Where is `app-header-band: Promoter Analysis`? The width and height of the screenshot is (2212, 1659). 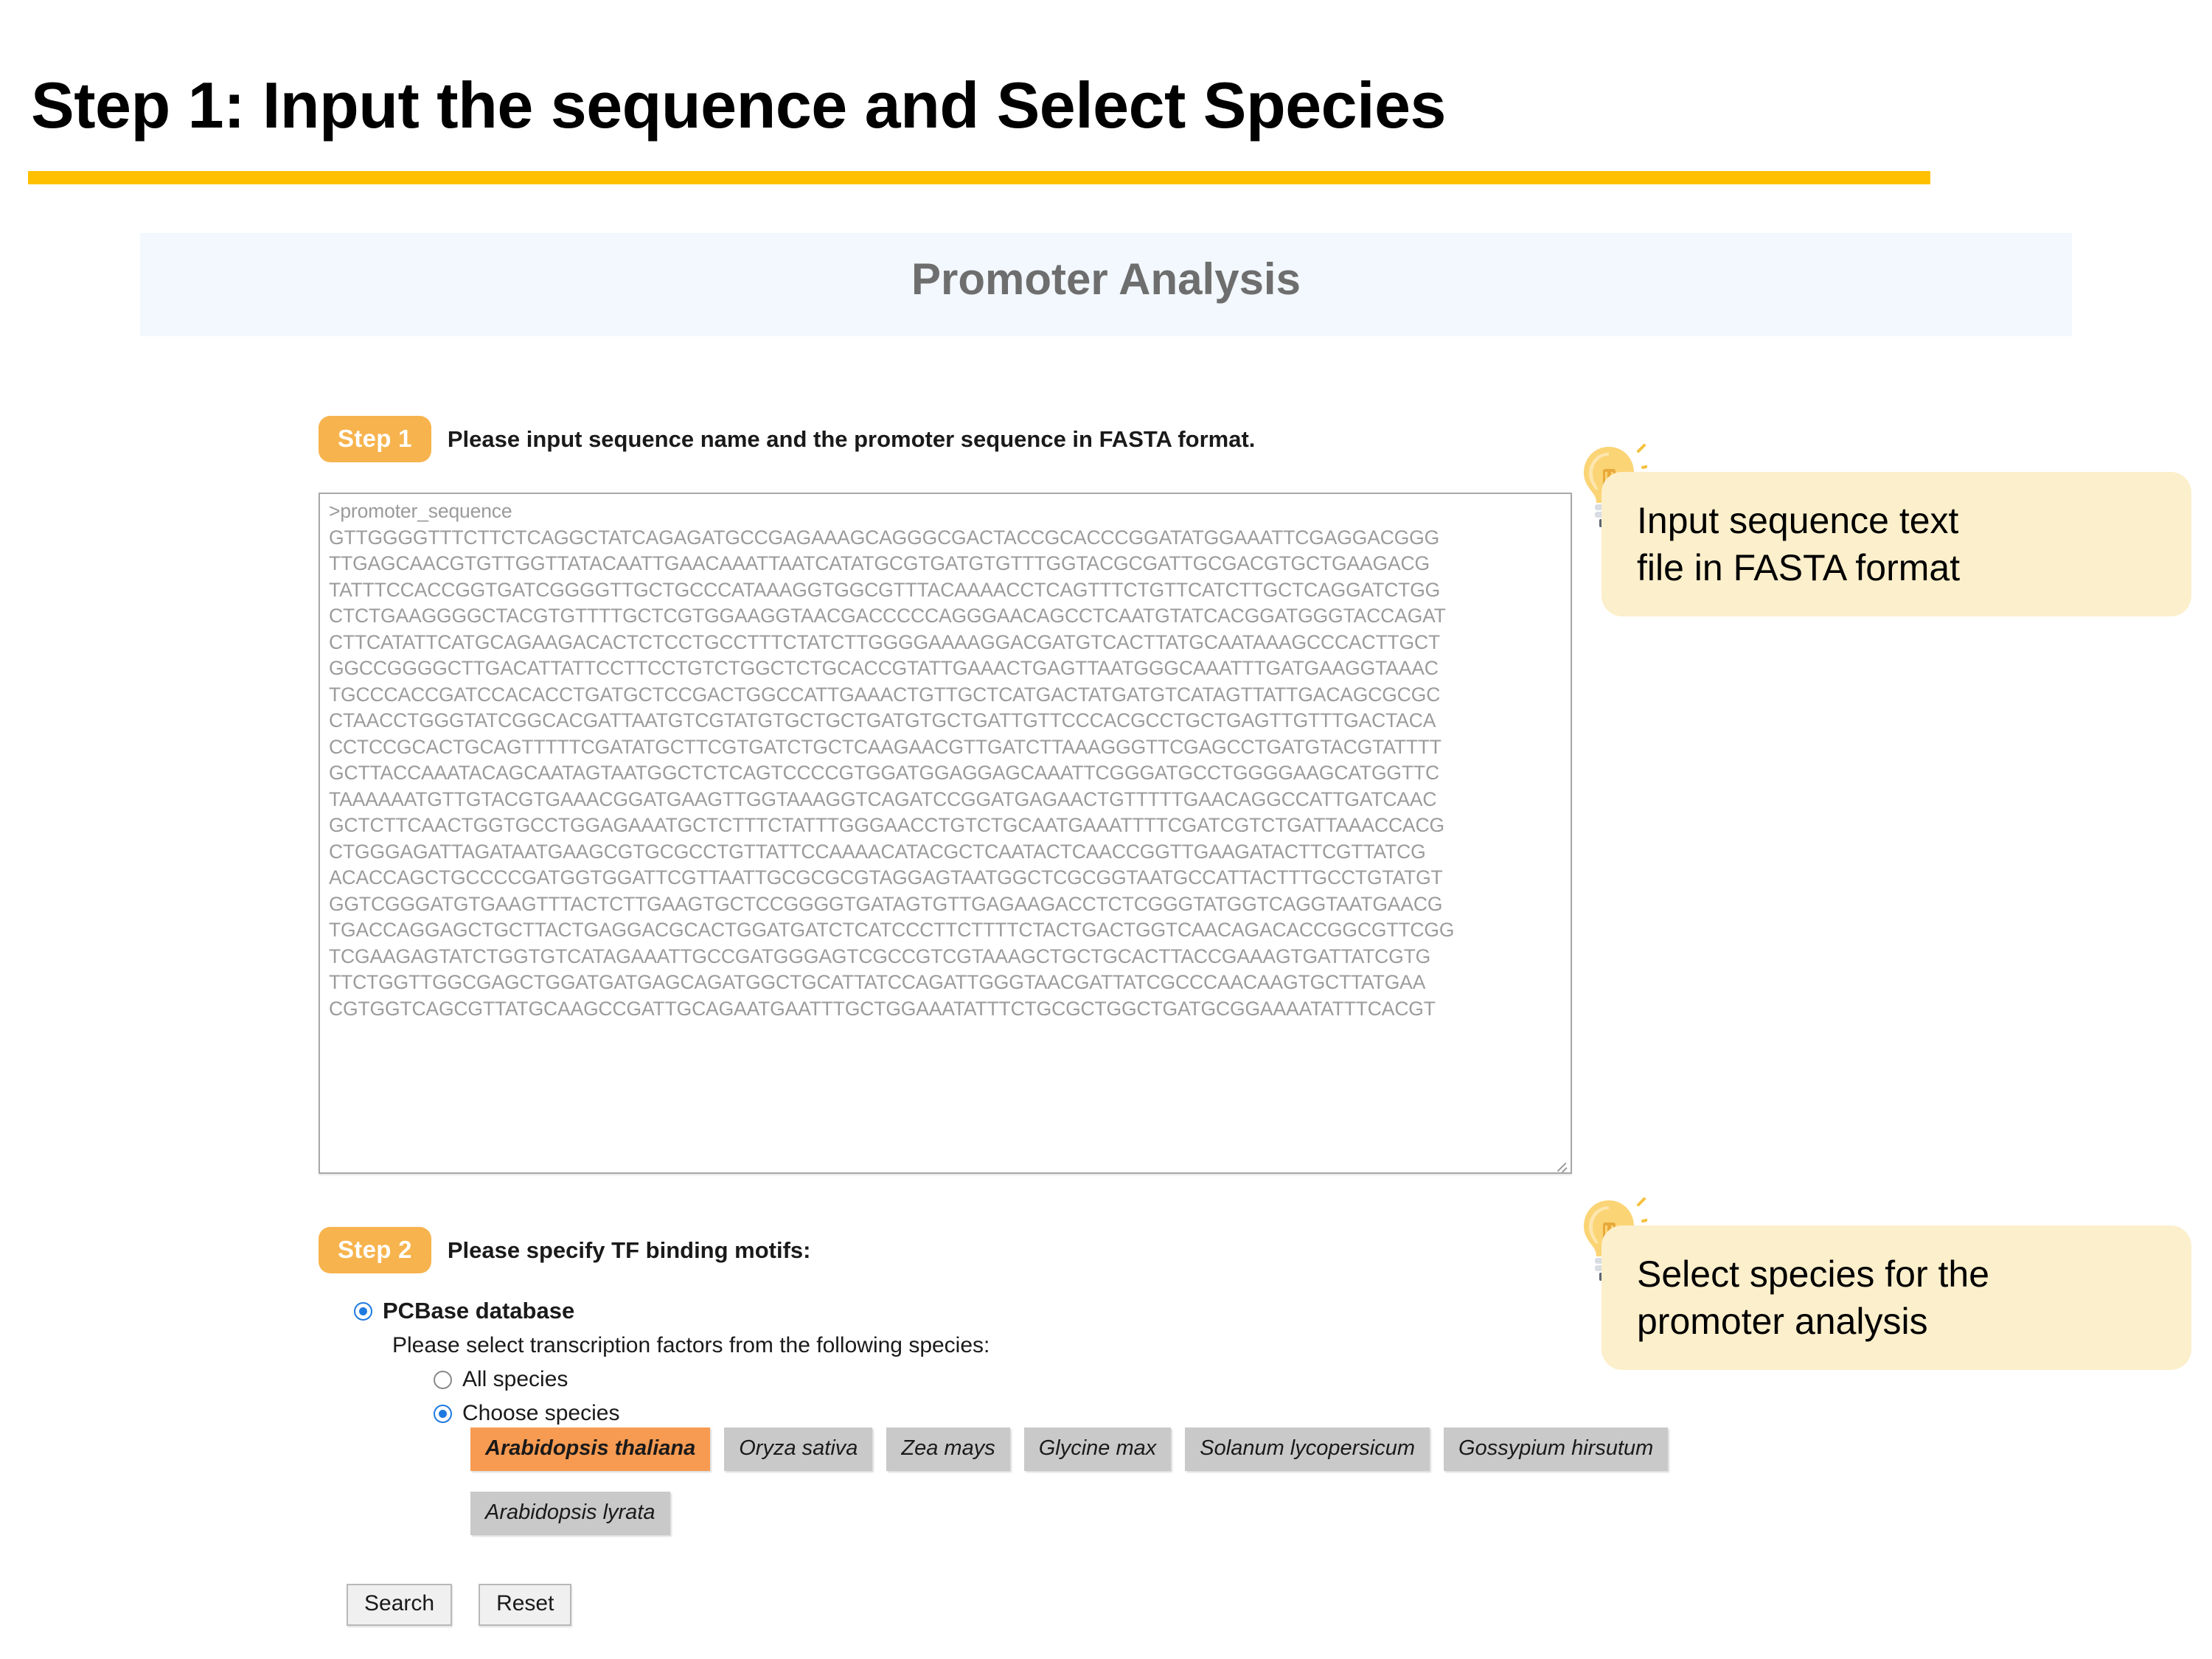 app-header-band: Promoter Analysis is located at coordinates (1106, 284).